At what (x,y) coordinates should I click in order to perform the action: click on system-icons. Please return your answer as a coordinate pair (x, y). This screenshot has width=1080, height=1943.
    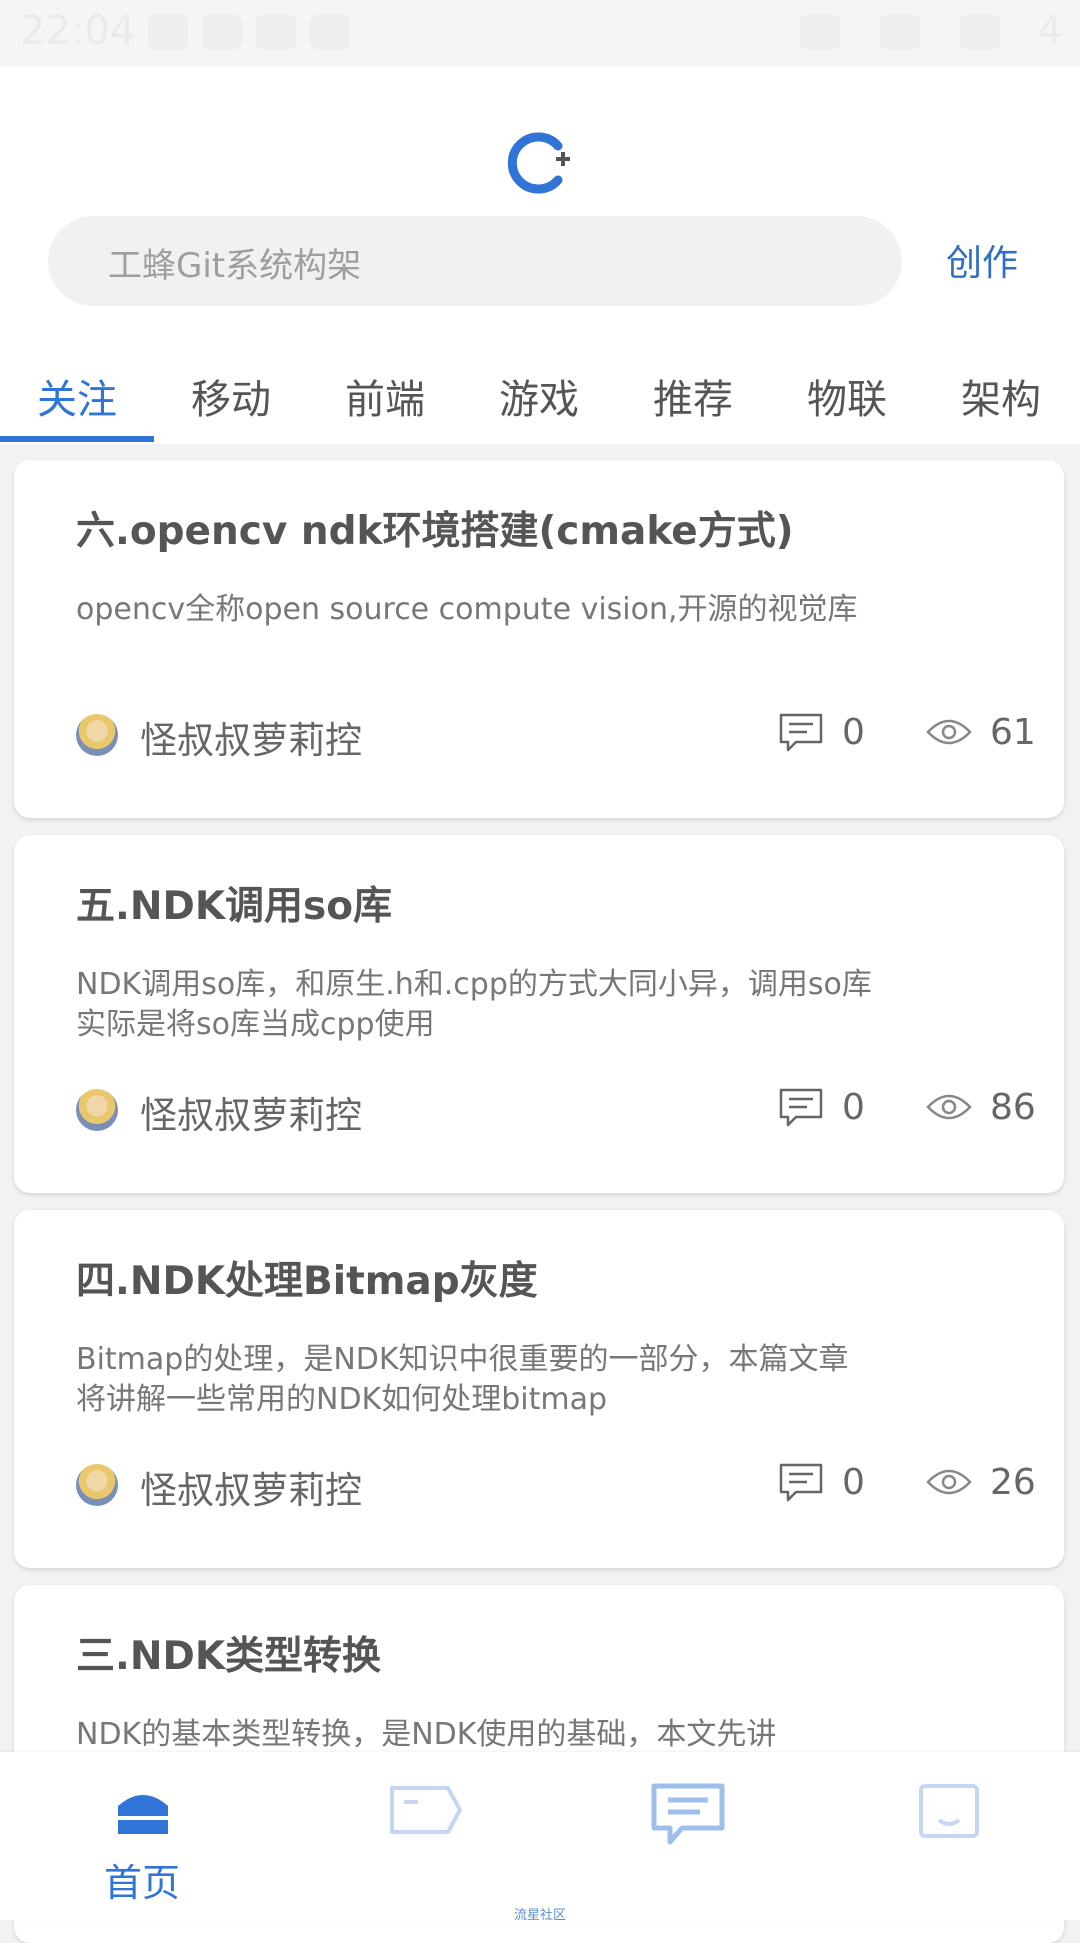
    Looking at the image, I should click on (900, 32).